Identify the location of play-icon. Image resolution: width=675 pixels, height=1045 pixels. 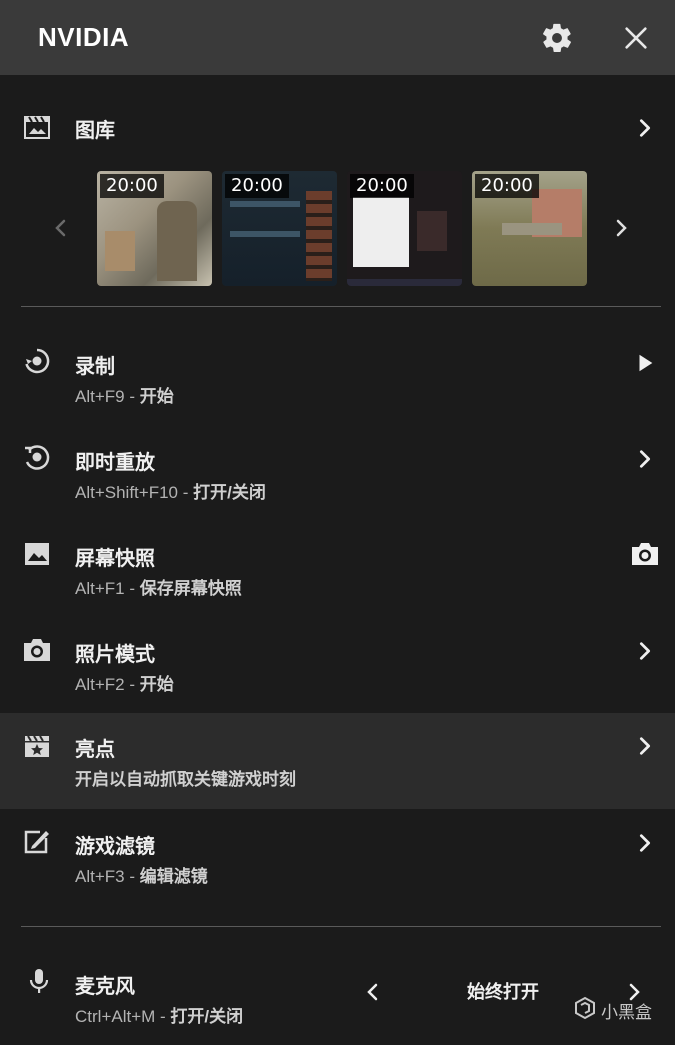
(645, 363).